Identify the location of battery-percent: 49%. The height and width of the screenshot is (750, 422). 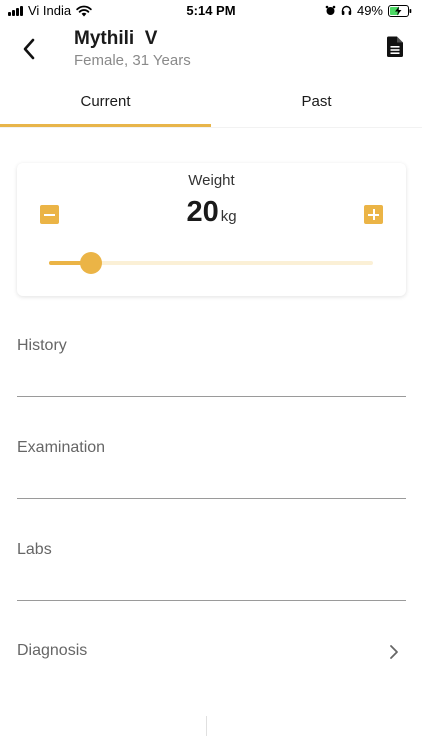
(369, 10).